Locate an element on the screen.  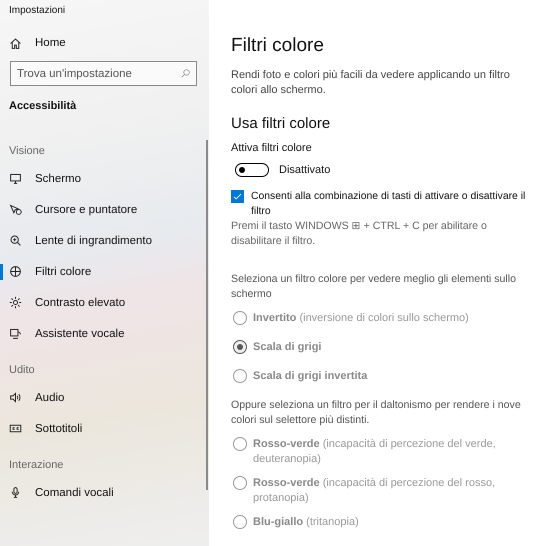
radio-label: Scala di grigi invertita is located at coordinates (310, 376).